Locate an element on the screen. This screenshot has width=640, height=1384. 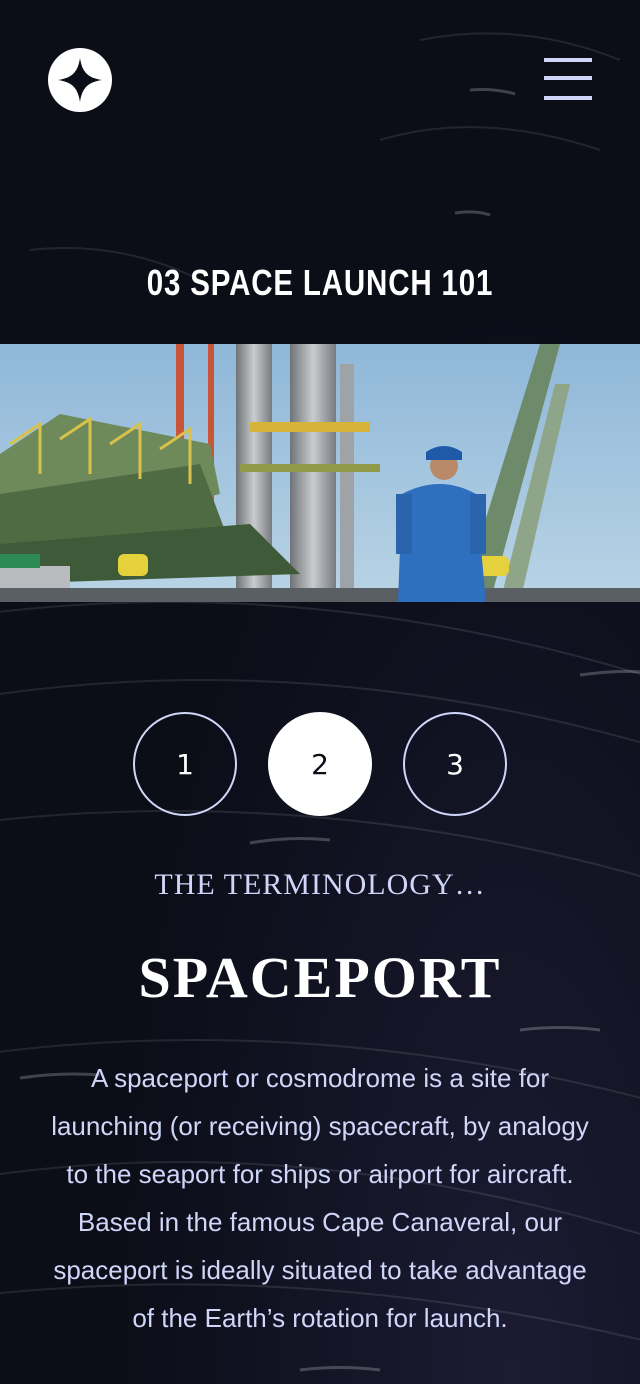
page-title-number: 03 is located at coordinates (164, 282).